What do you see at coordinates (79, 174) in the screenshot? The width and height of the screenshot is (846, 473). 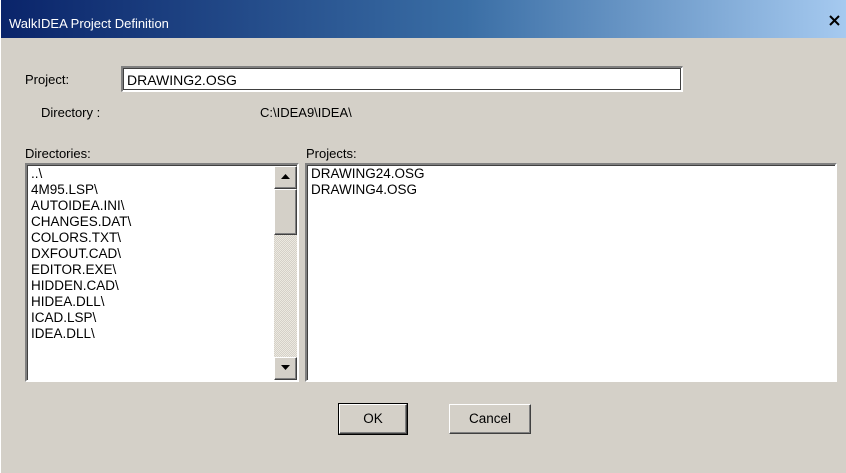 I see `list-item: ..\` at bounding box center [79, 174].